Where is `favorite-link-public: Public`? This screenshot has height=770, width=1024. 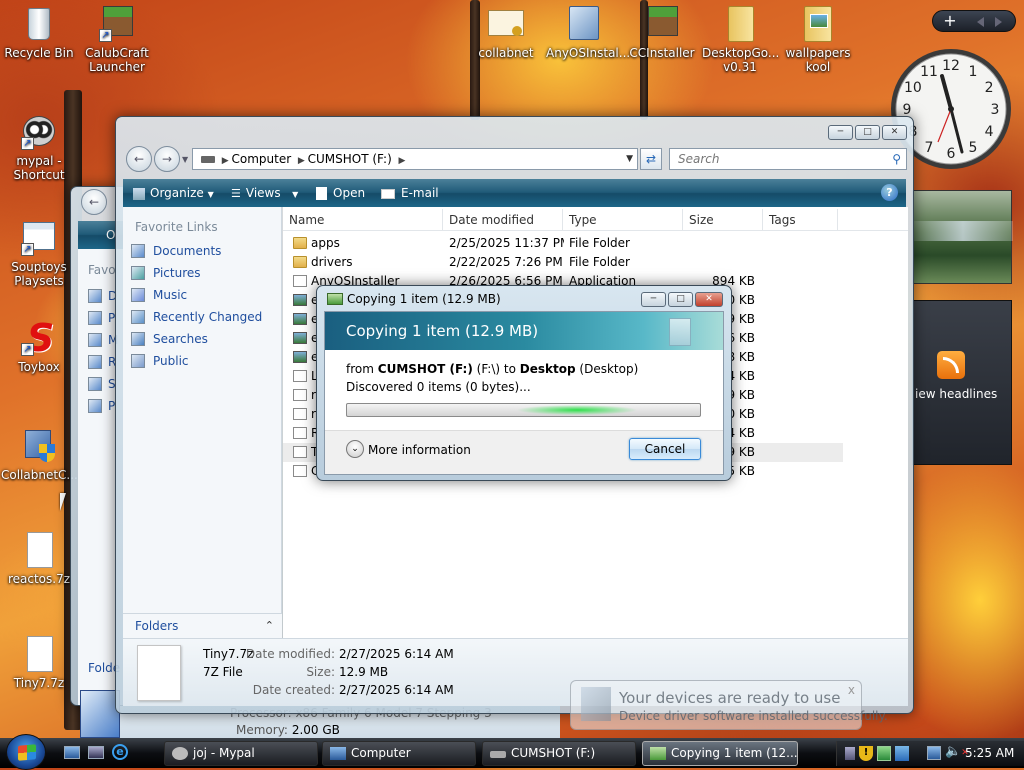 favorite-link-public: Public is located at coordinates (202, 361).